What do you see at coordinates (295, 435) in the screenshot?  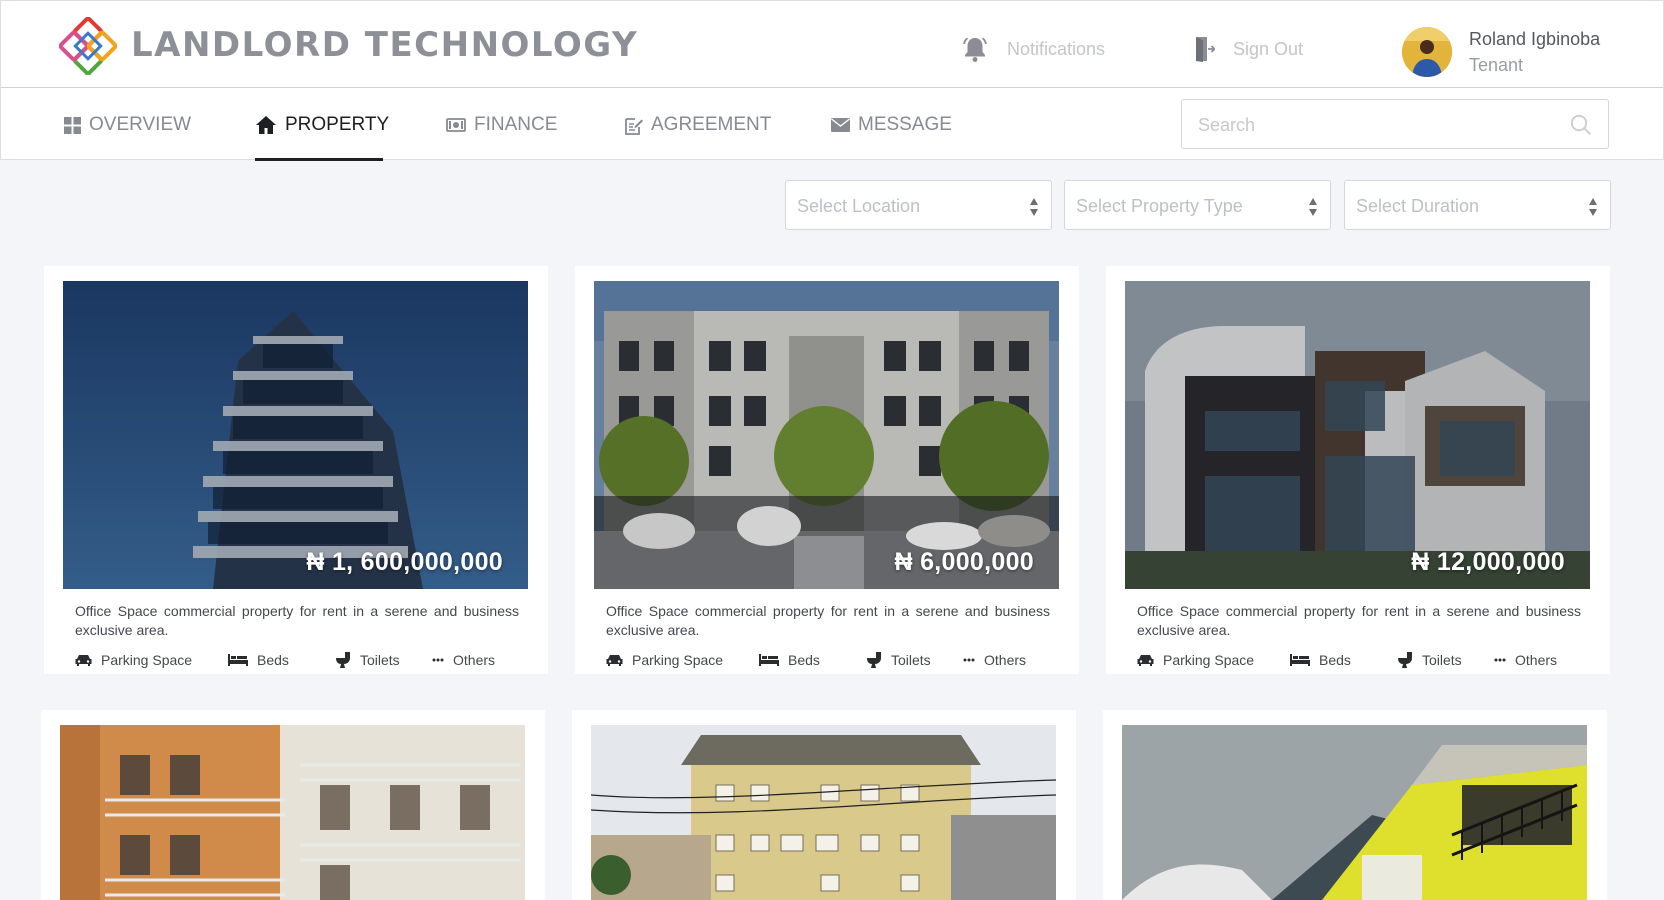 I see `property-photo: ₦ 1, 600,000,000` at bounding box center [295, 435].